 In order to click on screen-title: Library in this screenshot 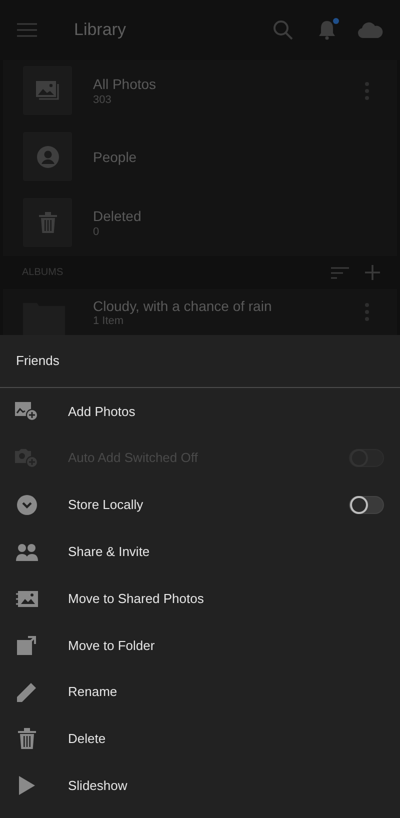, I will do `click(100, 30)`.